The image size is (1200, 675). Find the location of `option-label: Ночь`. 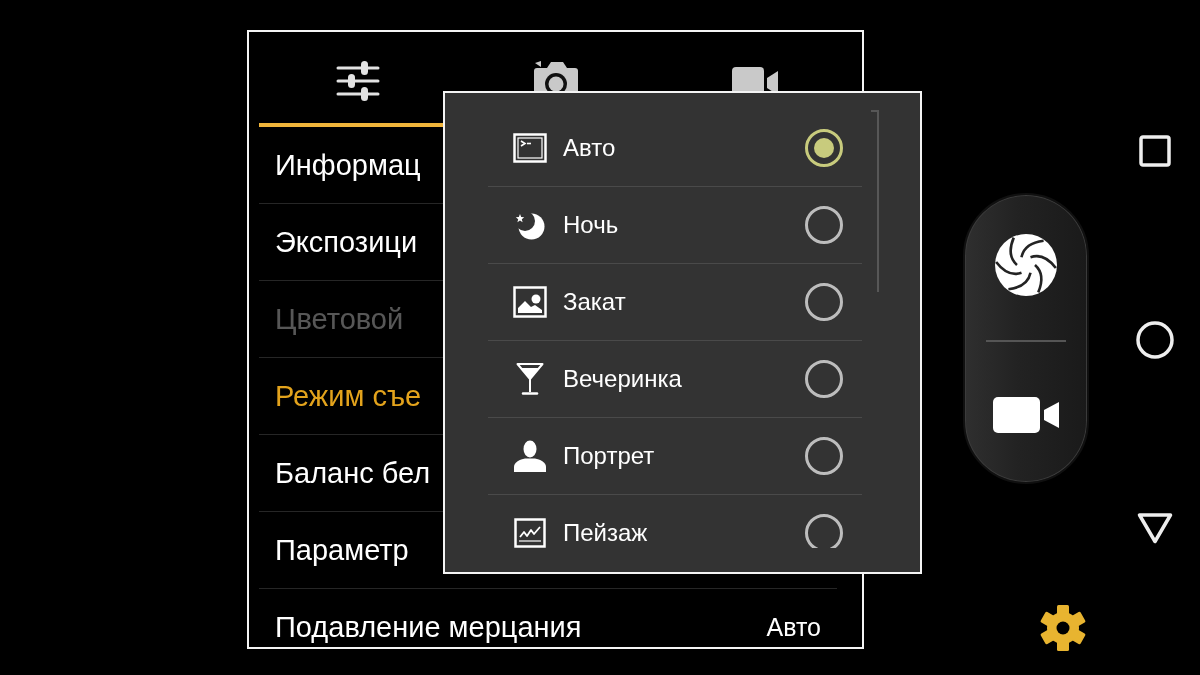

option-label: Ночь is located at coordinates (591, 225).